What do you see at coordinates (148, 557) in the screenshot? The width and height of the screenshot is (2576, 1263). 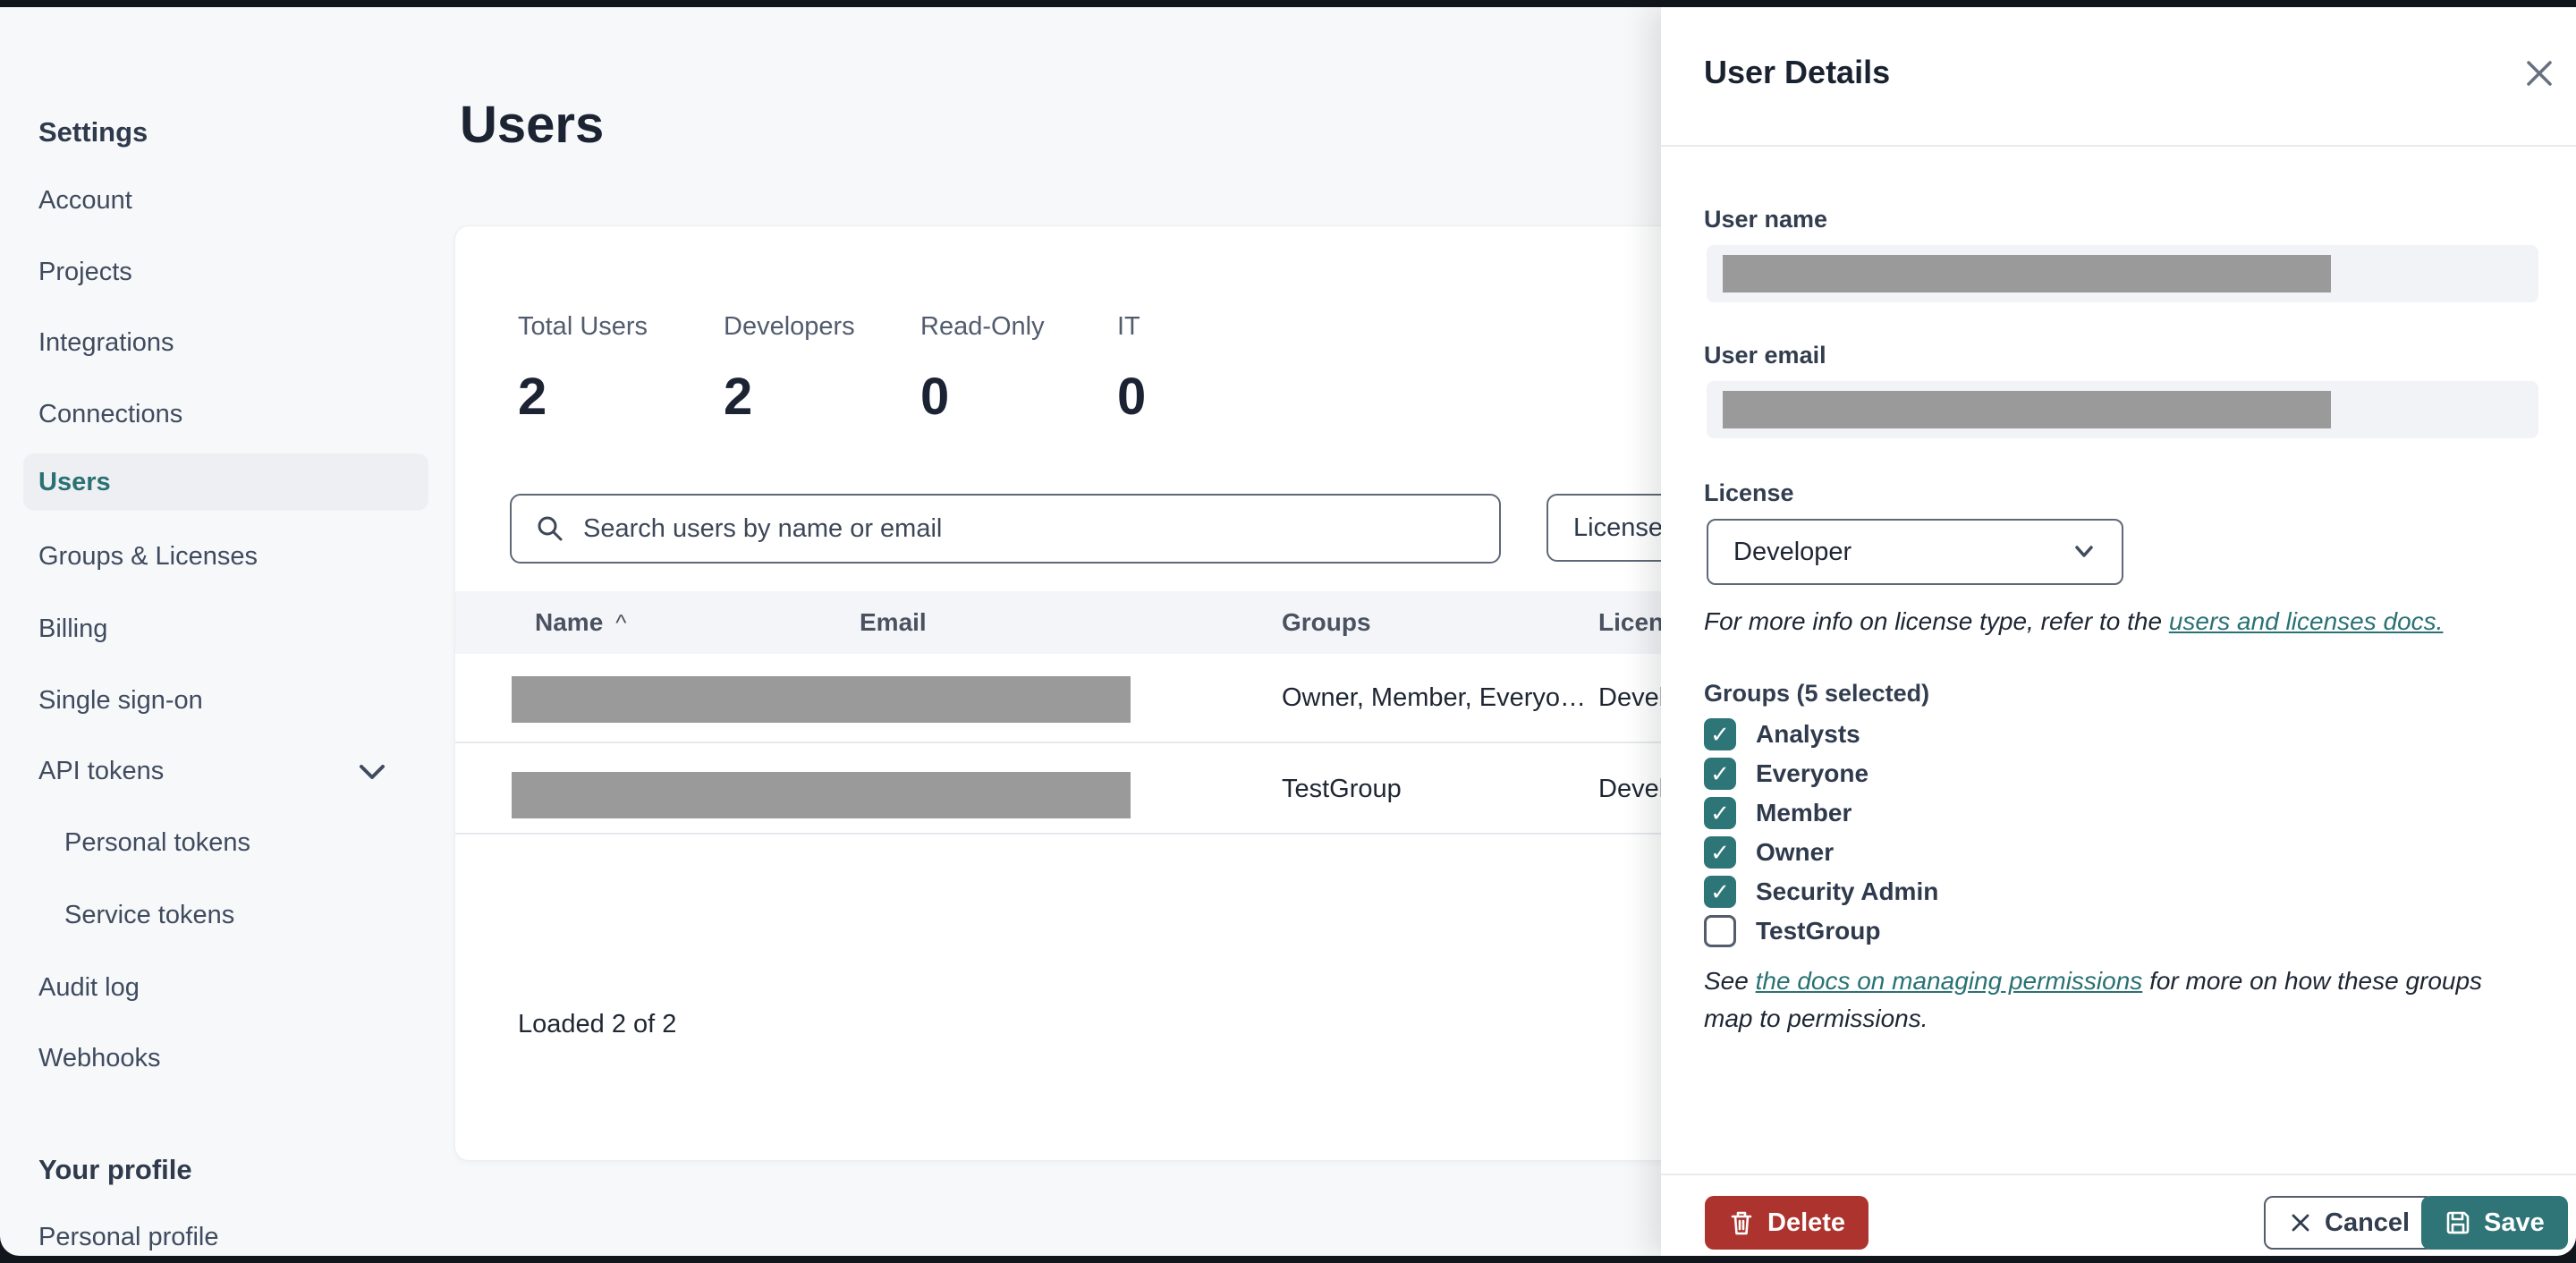 I see `sidebar-item-groups-licenses: Groups & Licenses` at bounding box center [148, 557].